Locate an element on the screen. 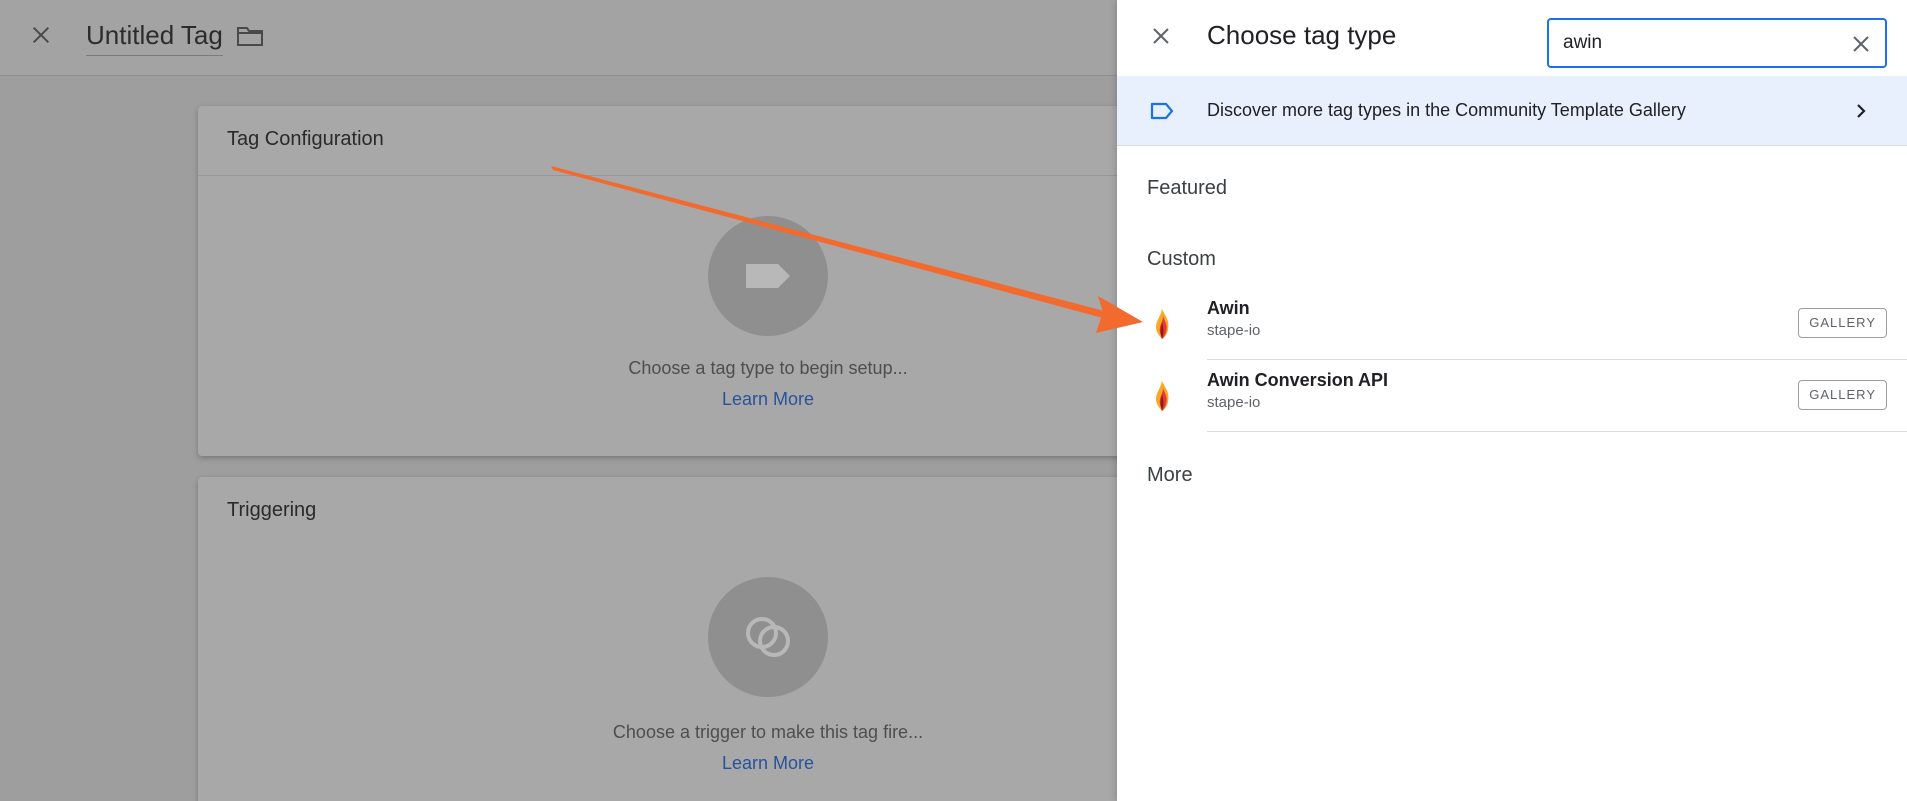 The height and width of the screenshot is (801, 1907). chevron-right-icon is located at coordinates (1861, 111).